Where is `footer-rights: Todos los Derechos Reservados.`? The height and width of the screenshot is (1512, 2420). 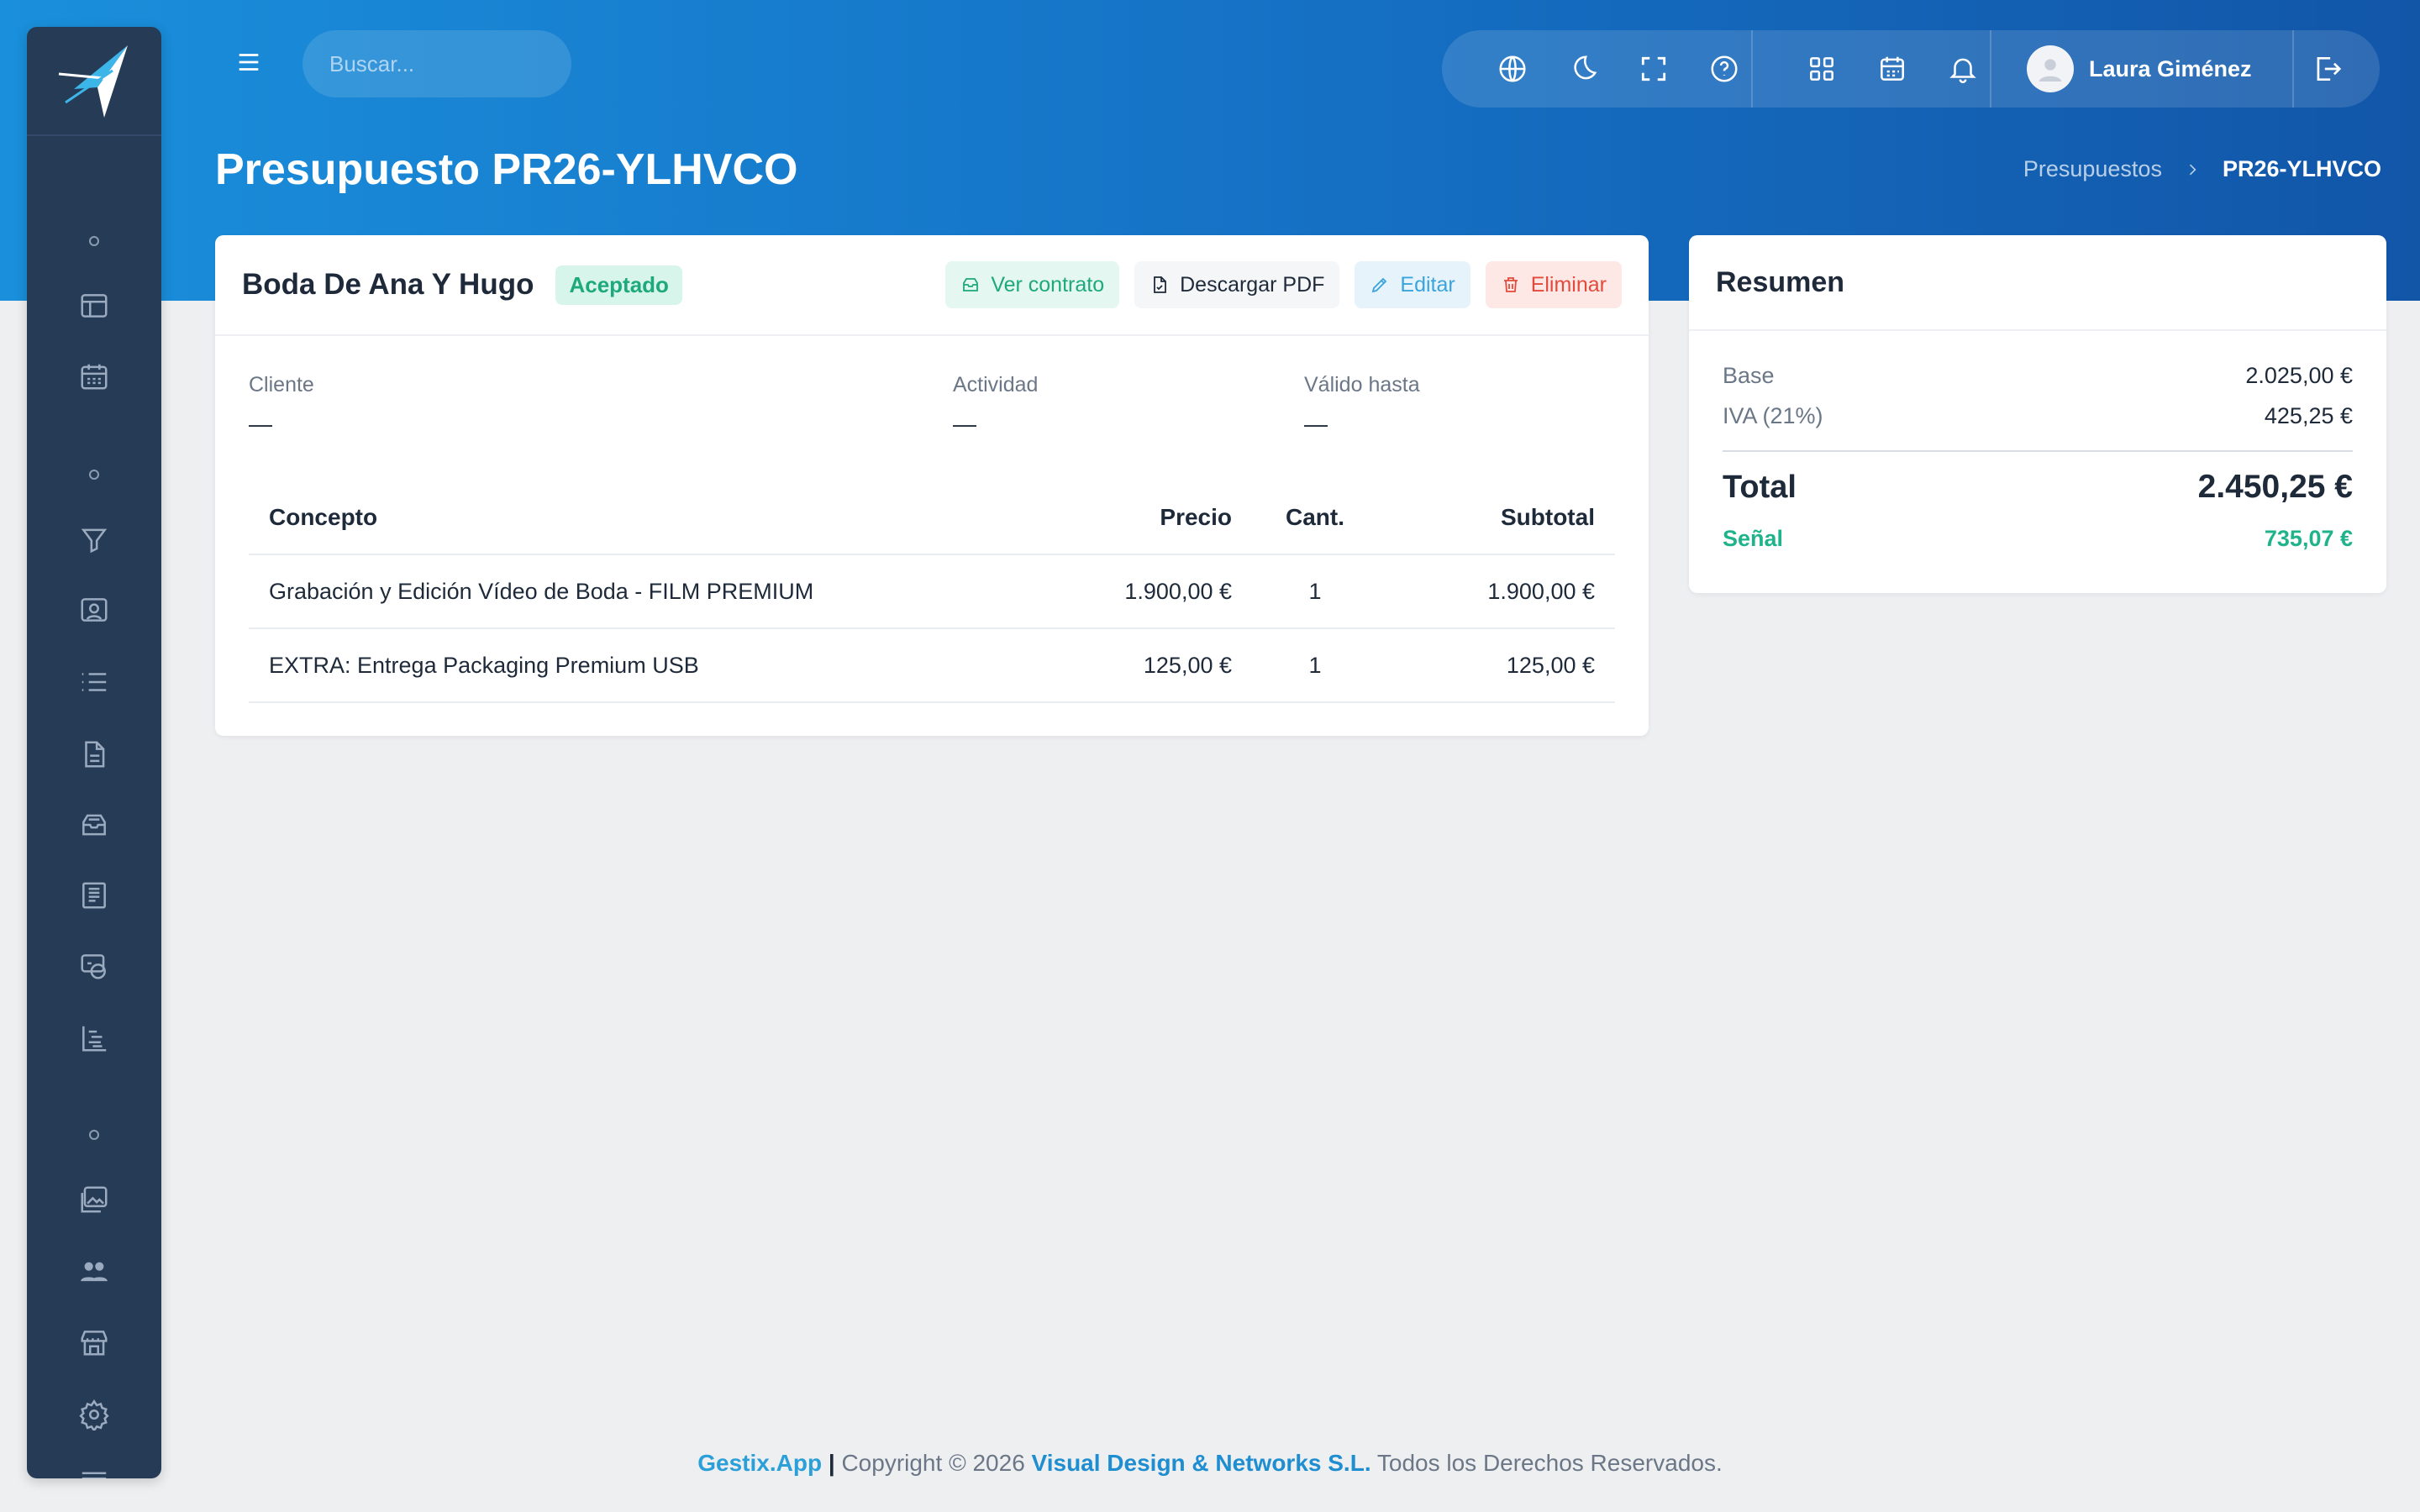 footer-rights: Todos los Derechos Reservados. is located at coordinates (1549, 1463).